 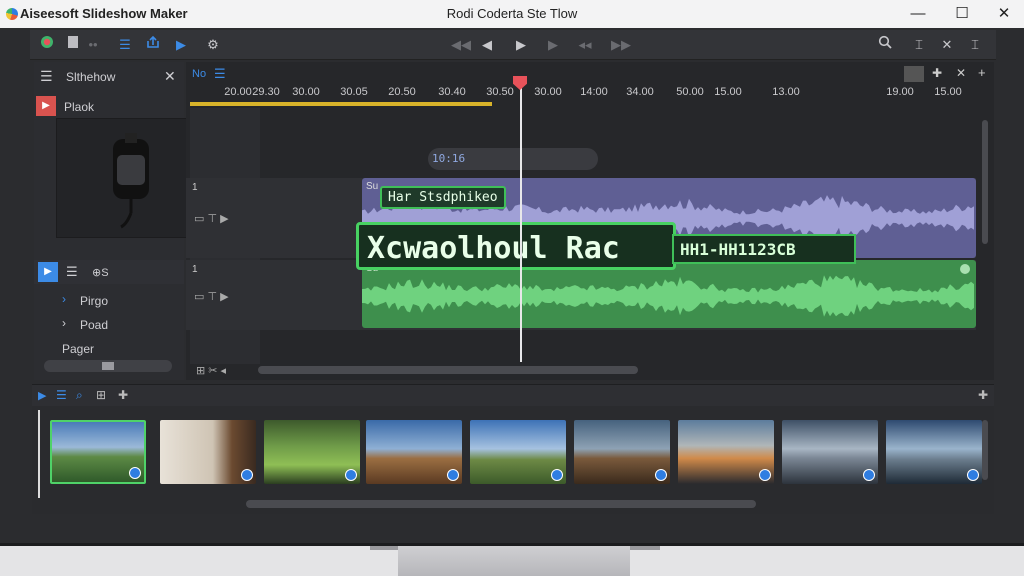 What do you see at coordinates (79, 395) in the screenshot?
I see `media-search-icon: ⌕` at bounding box center [79, 395].